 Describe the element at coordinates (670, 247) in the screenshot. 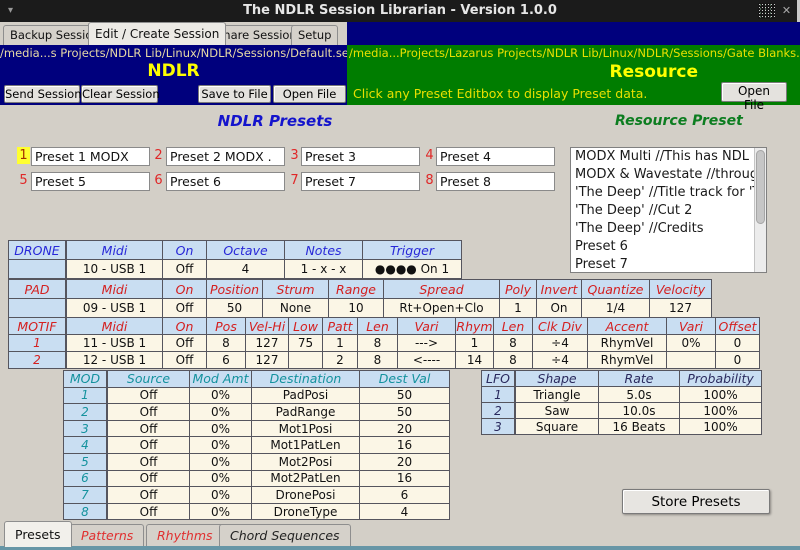

I see `resource-preset-item: Preset 6` at that location.